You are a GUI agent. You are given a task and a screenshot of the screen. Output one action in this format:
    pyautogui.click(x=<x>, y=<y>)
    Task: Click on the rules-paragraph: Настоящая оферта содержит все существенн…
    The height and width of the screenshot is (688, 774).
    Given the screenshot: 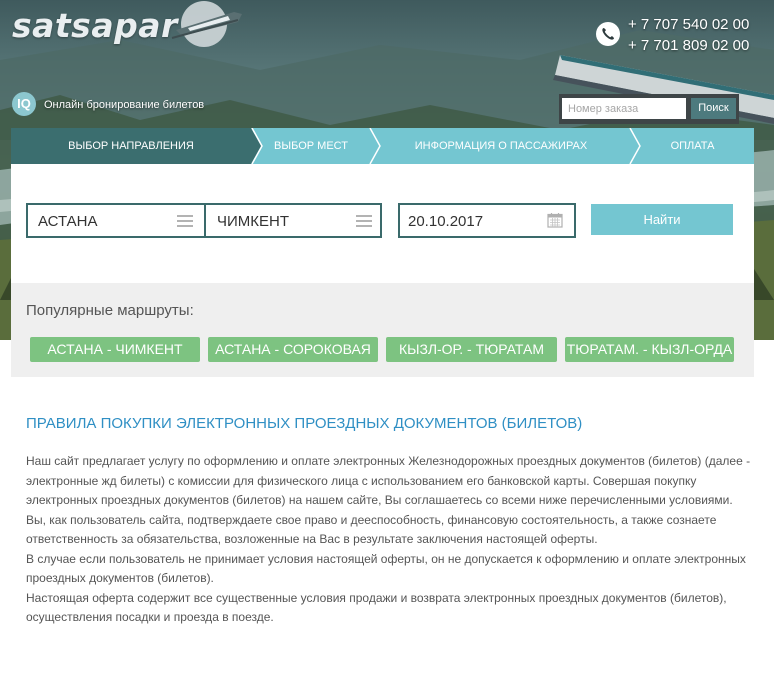 What is the action you would take?
    pyautogui.click(x=376, y=607)
    